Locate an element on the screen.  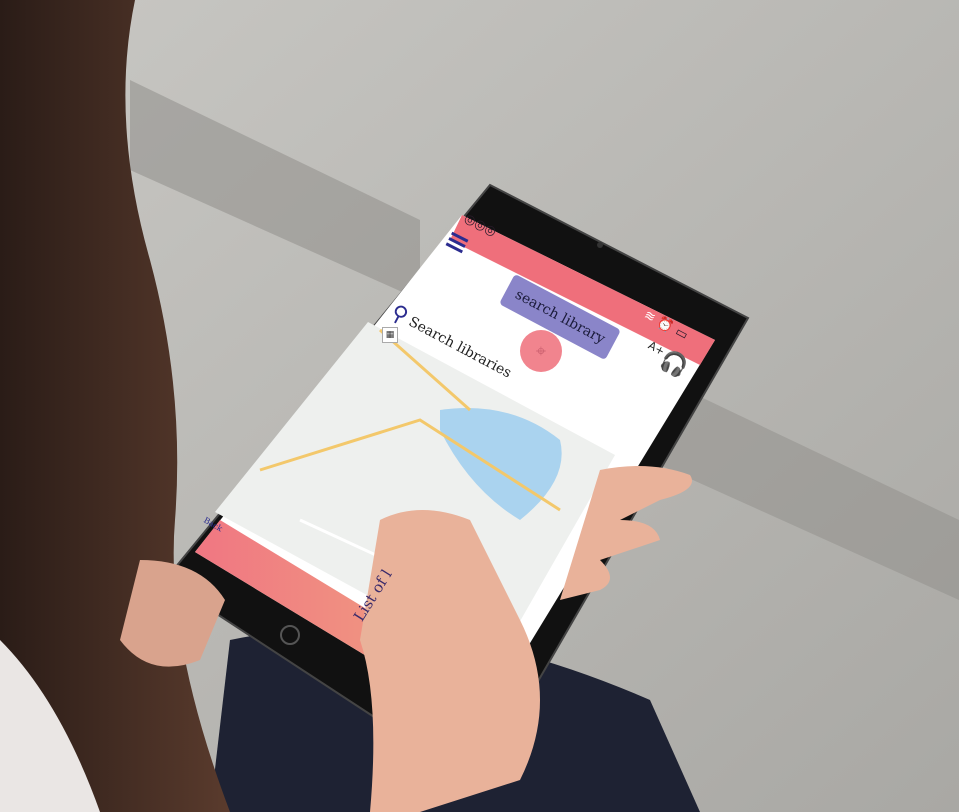
map-layer-toggle: ▦ is located at coordinates (390, 335).